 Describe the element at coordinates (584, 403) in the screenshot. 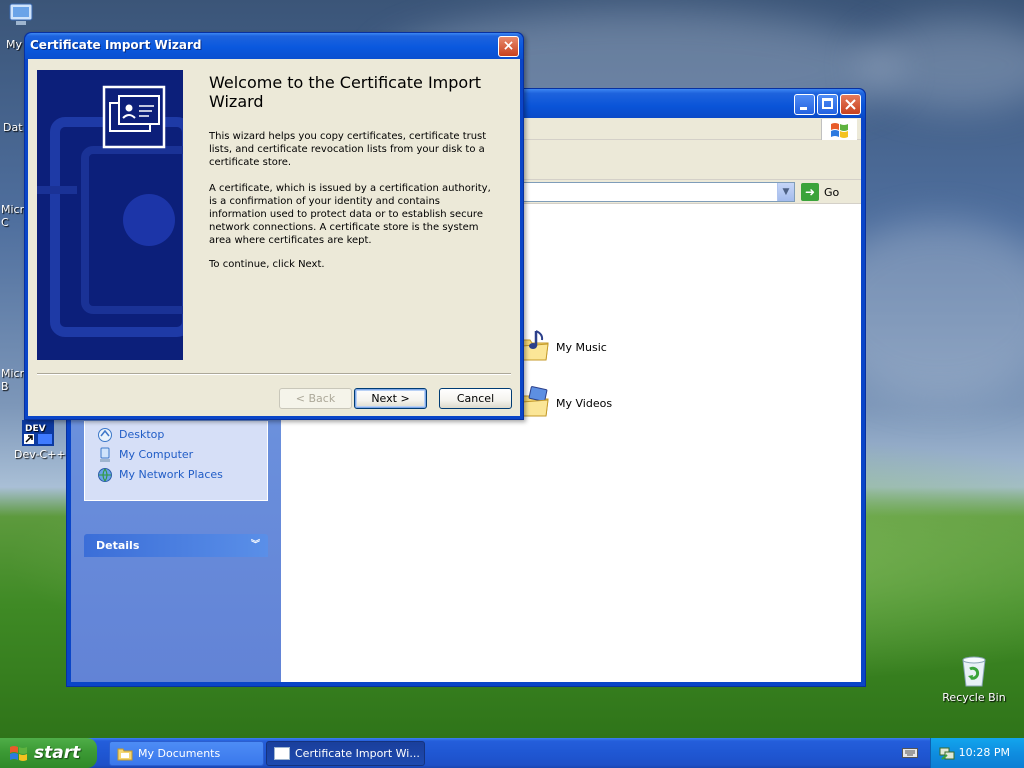

I see `folder-label: My Videos` at that location.